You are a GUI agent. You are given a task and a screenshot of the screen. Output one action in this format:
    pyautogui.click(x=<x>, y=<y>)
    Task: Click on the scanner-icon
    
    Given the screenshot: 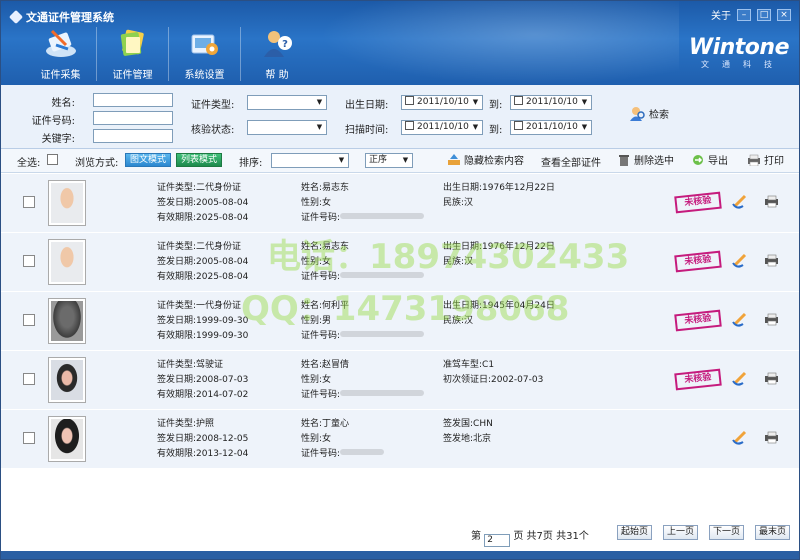 What is the action you would take?
    pyautogui.click(x=60, y=43)
    